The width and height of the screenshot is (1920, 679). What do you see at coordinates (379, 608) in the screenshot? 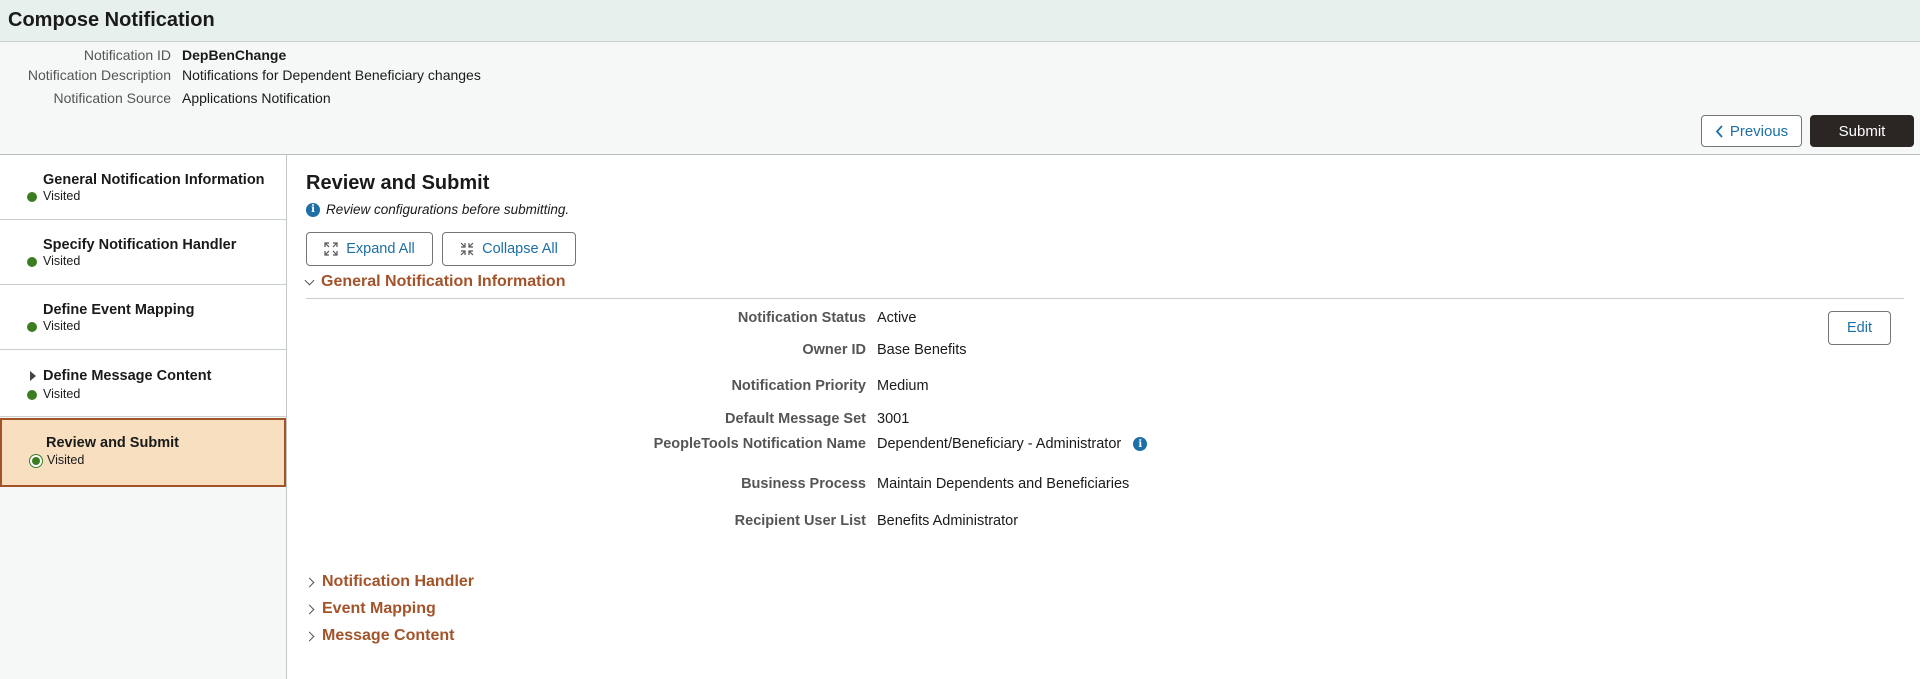
I see `section-title: Event Mapping` at bounding box center [379, 608].